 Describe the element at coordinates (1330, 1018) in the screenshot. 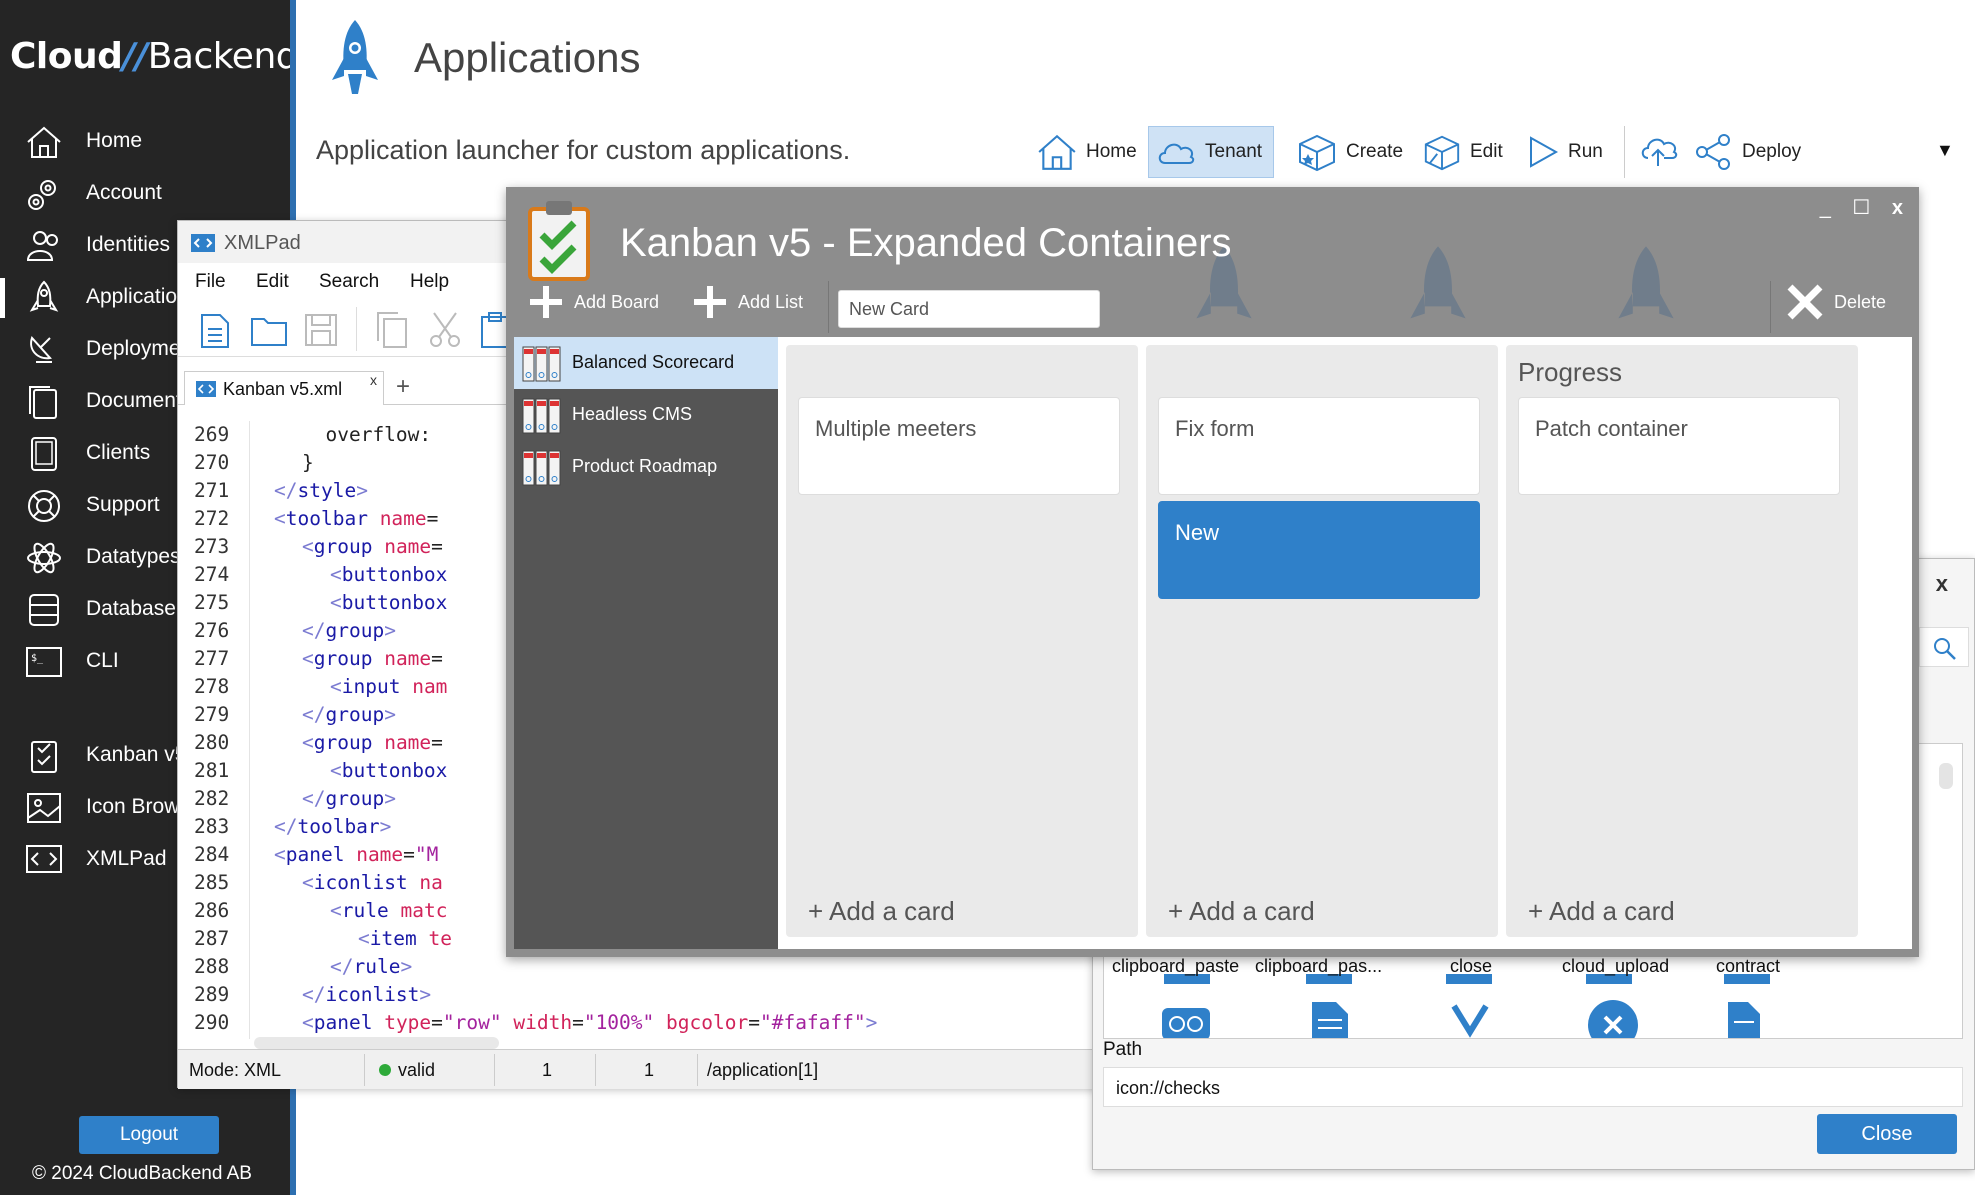

I see `document-list-icon` at that location.